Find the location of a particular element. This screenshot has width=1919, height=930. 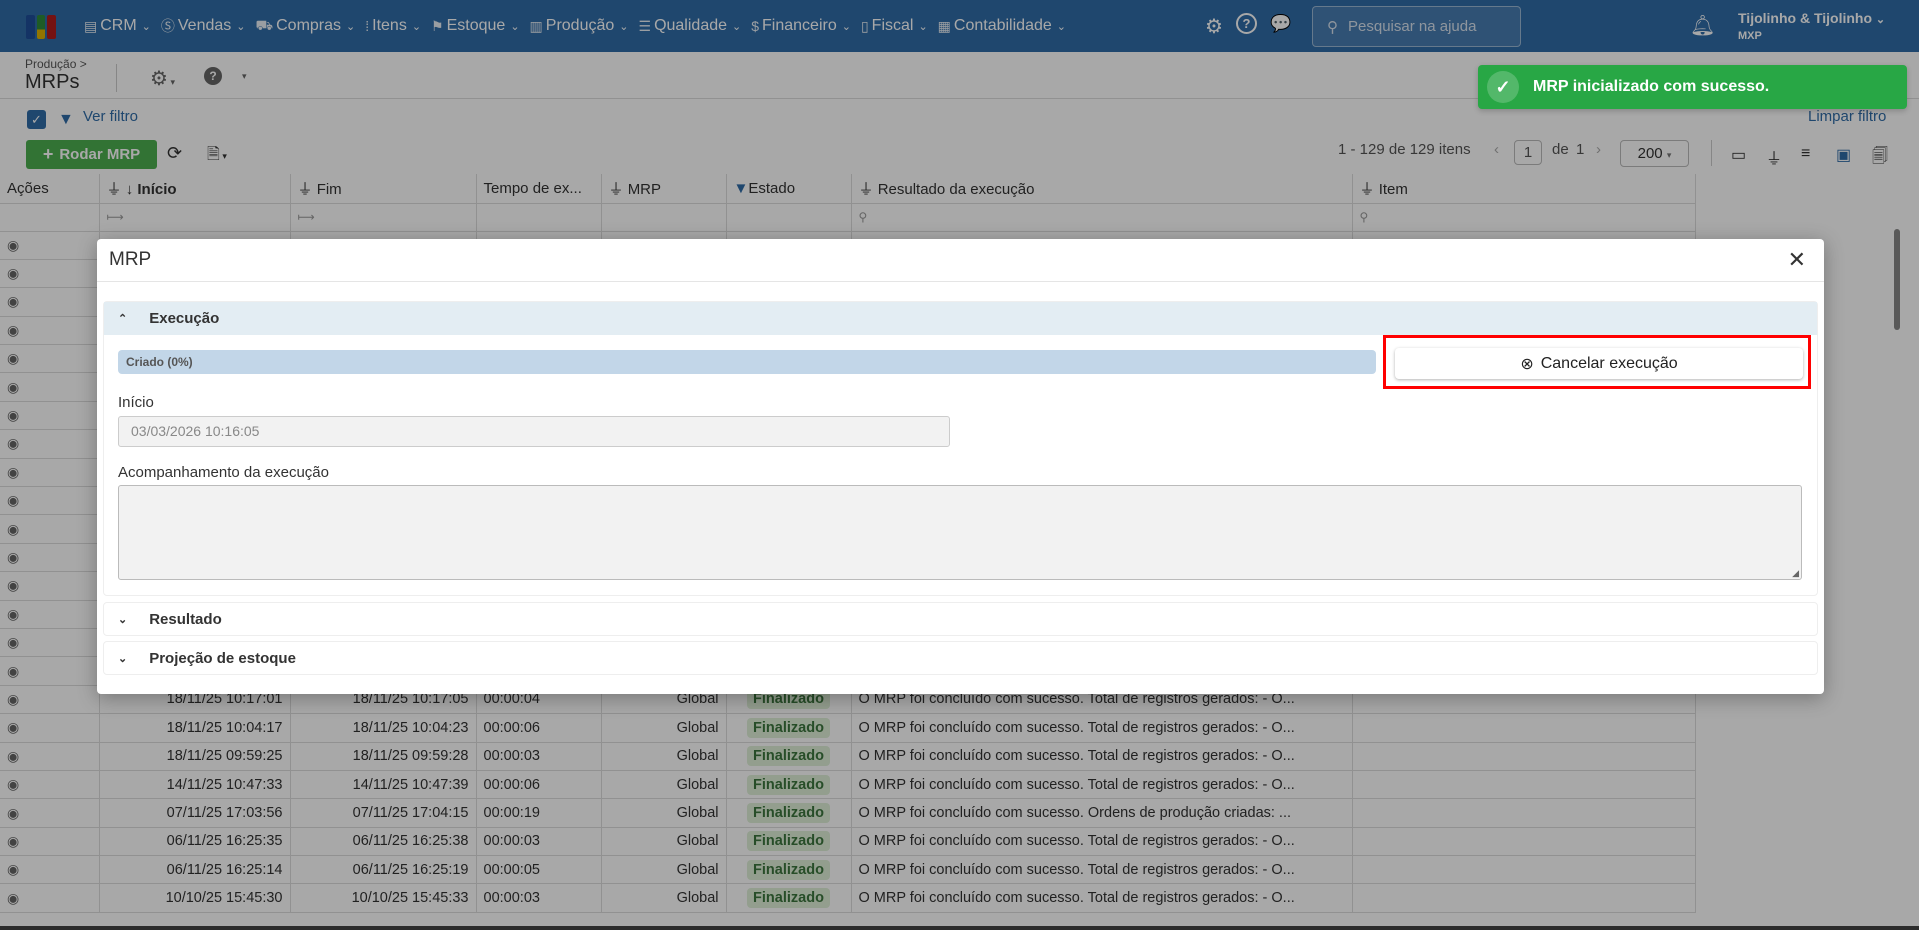

circle-x-icon: ⊗ is located at coordinates (1527, 364).